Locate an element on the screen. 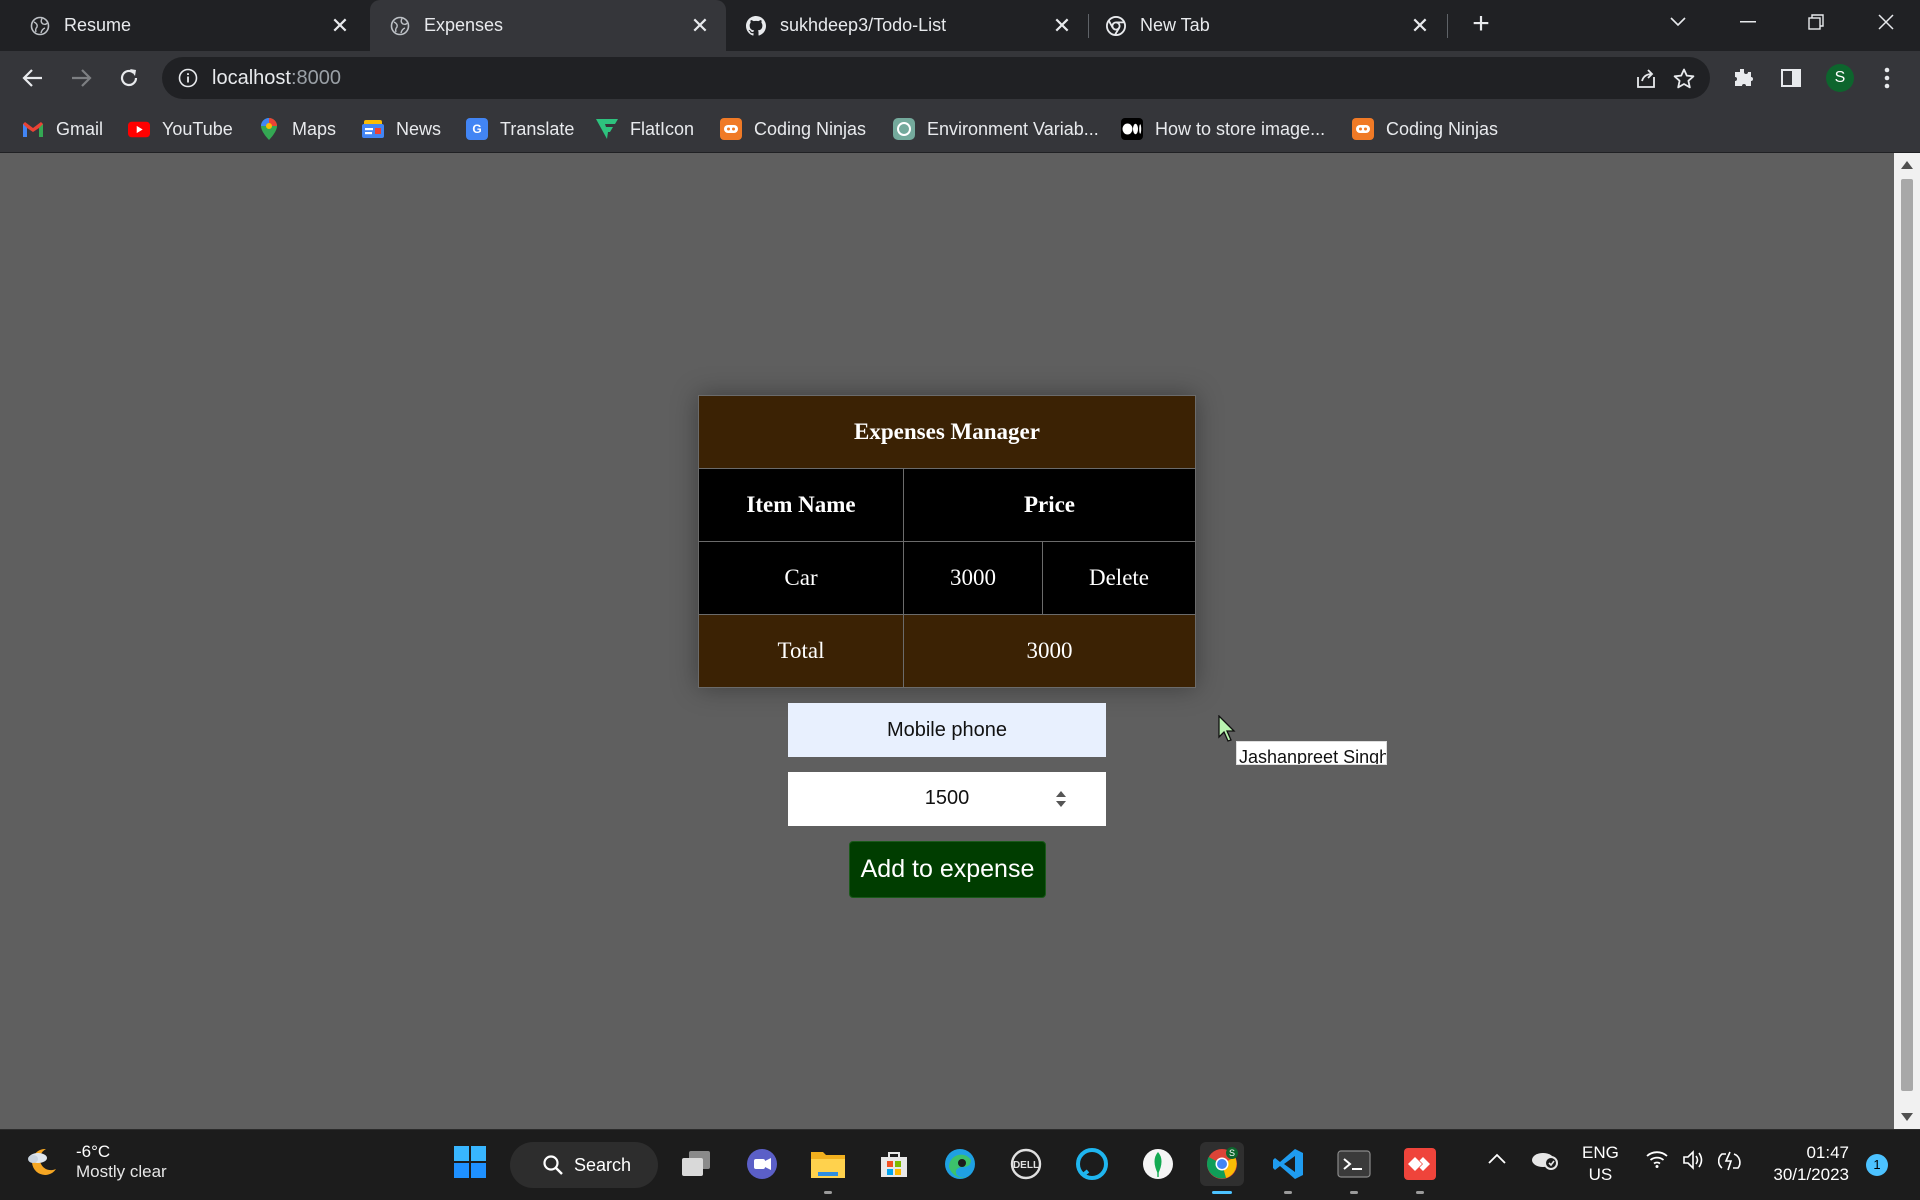 The image size is (1920, 1200). vscode-icon is located at coordinates (1288, 1168).